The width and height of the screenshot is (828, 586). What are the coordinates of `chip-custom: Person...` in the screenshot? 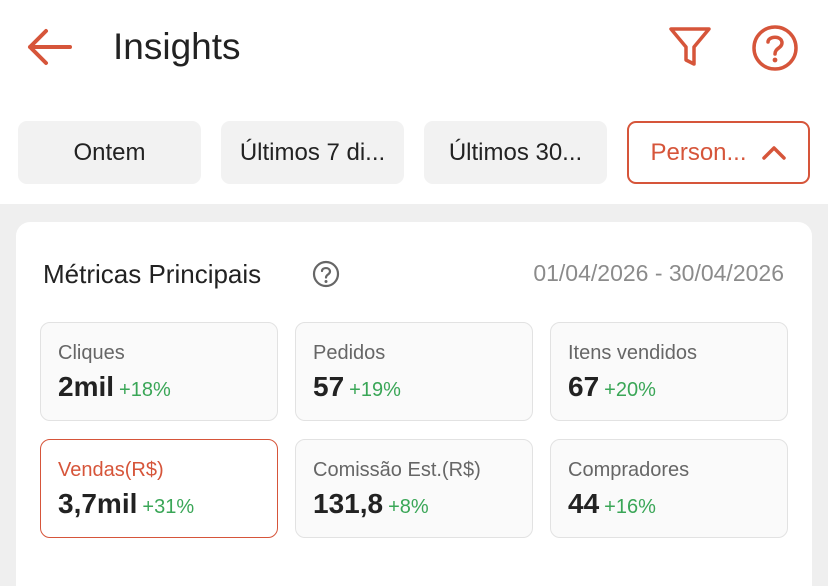 It's located at (718, 152).